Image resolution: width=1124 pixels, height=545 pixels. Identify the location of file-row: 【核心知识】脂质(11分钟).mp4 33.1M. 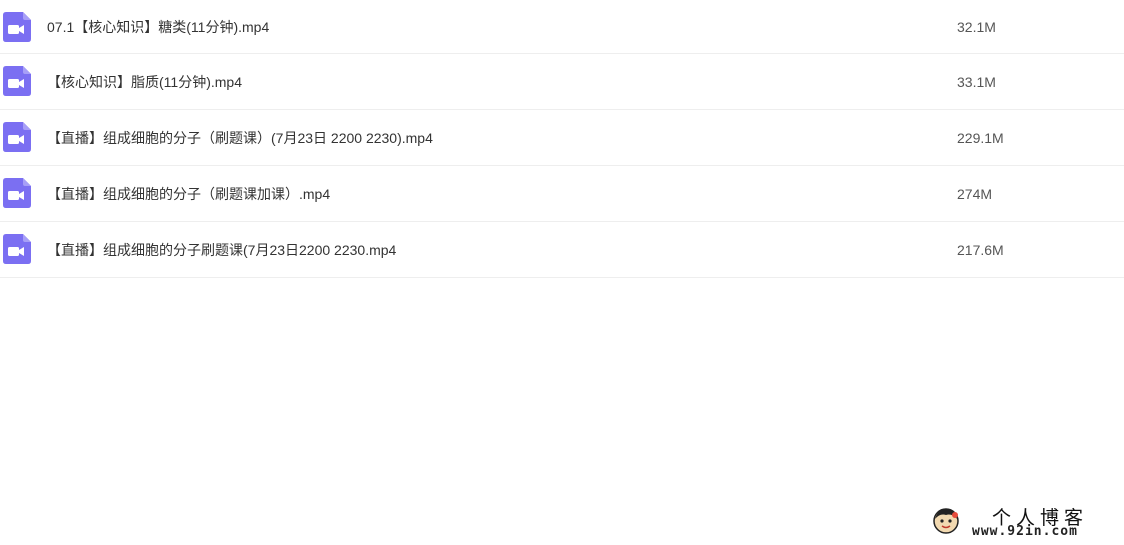
(562, 82).